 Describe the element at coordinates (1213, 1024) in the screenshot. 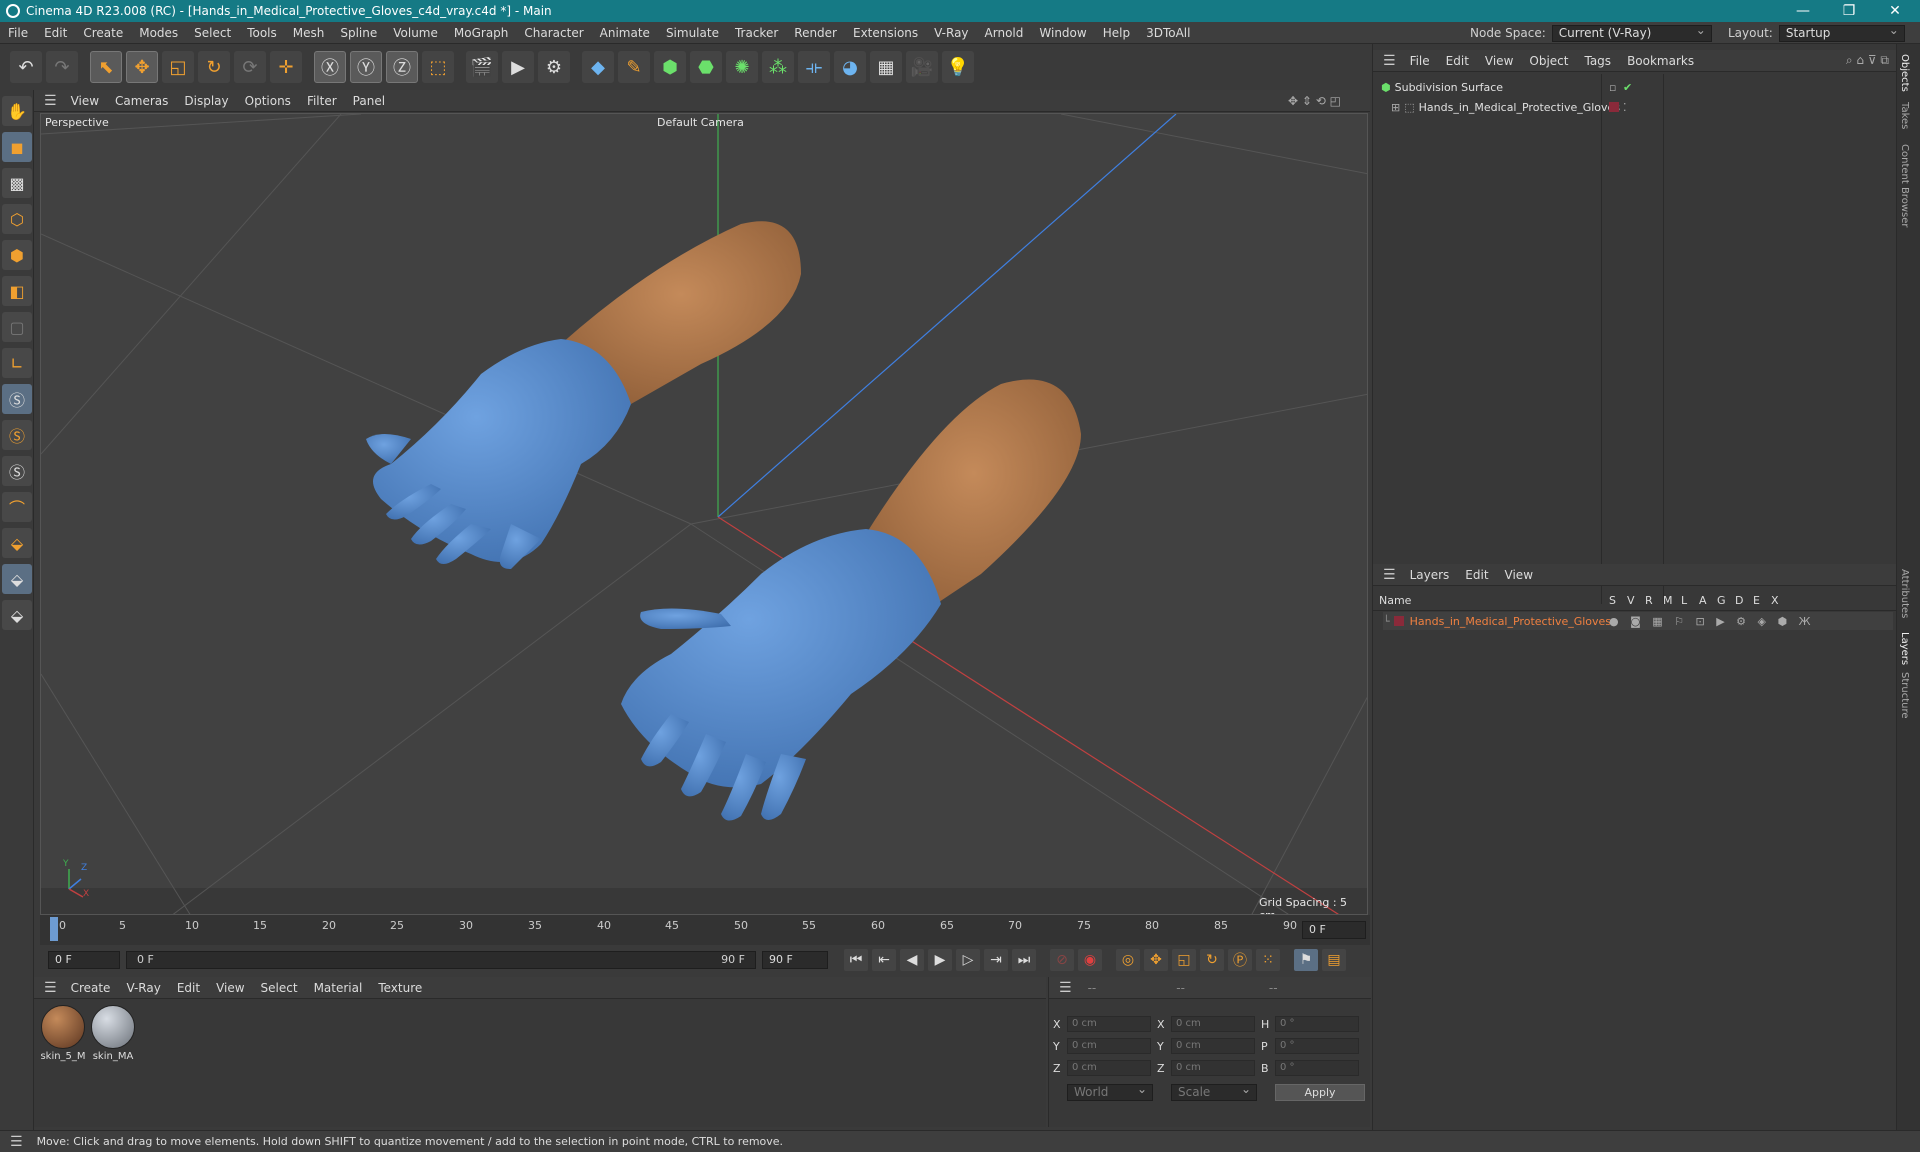

I see `size-x-field: 0 cm` at that location.